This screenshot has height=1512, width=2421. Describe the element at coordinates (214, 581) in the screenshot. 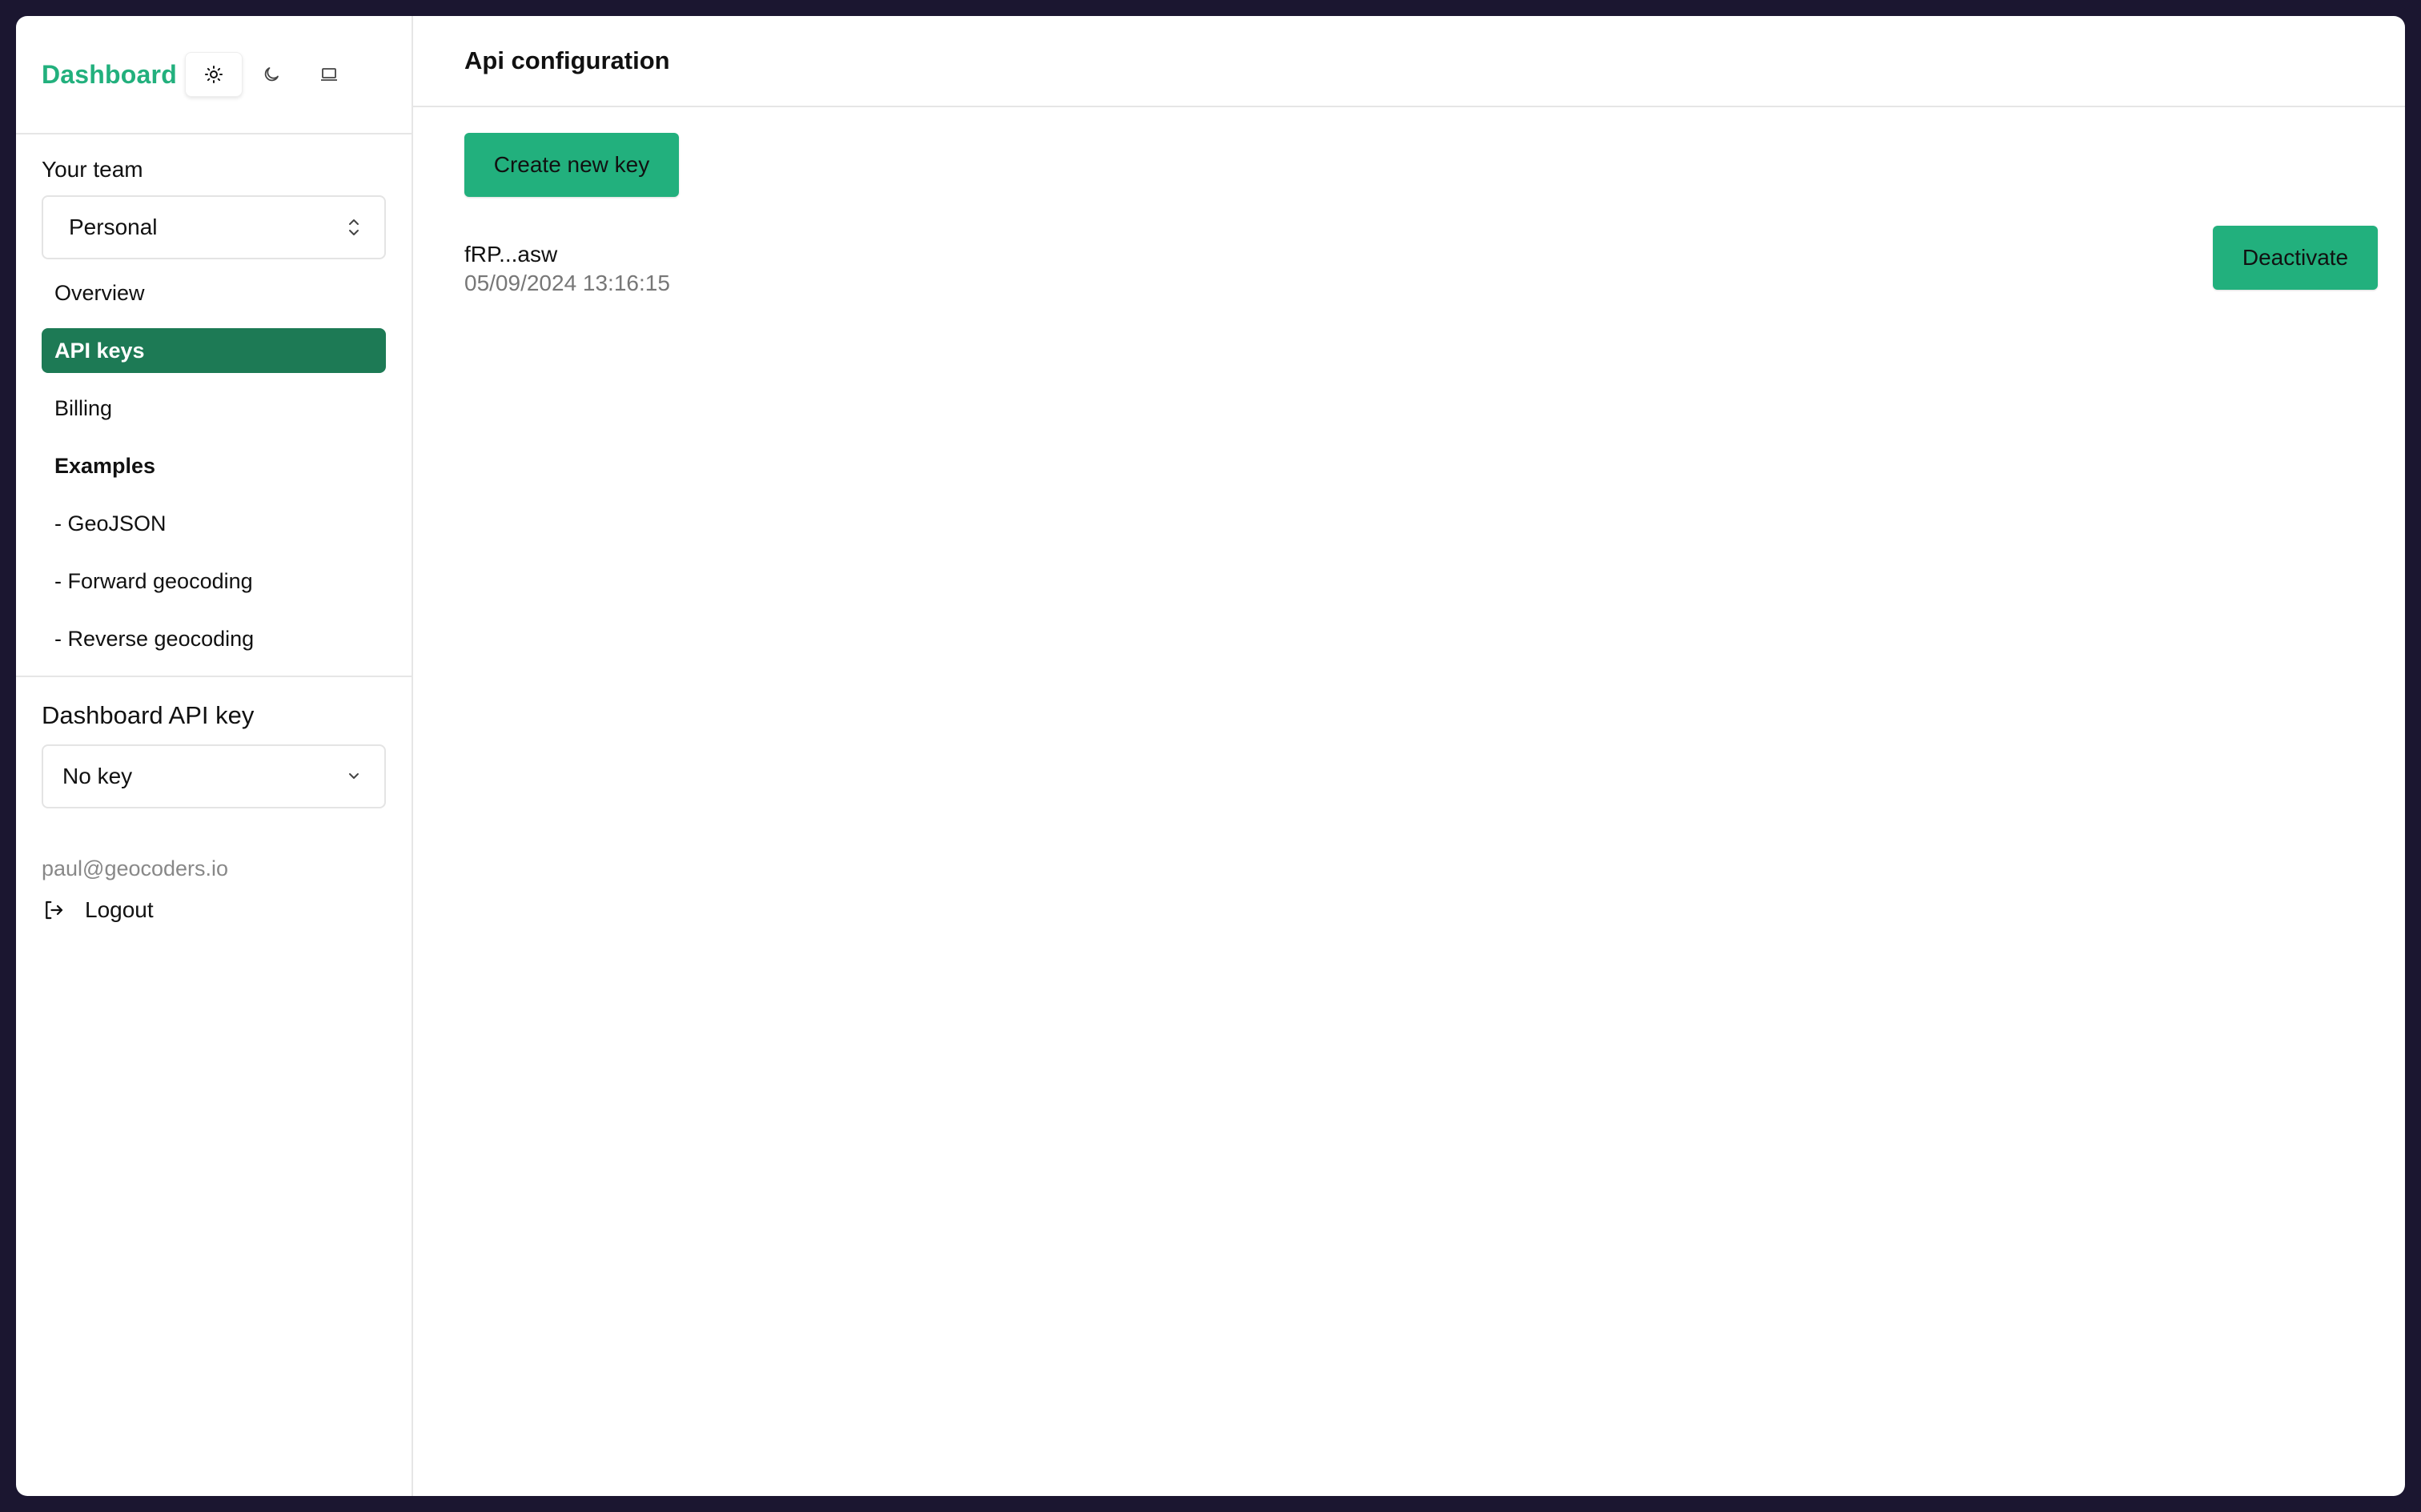

I see `sidebar-item-forward-geocoding: - Forward geocoding` at that location.